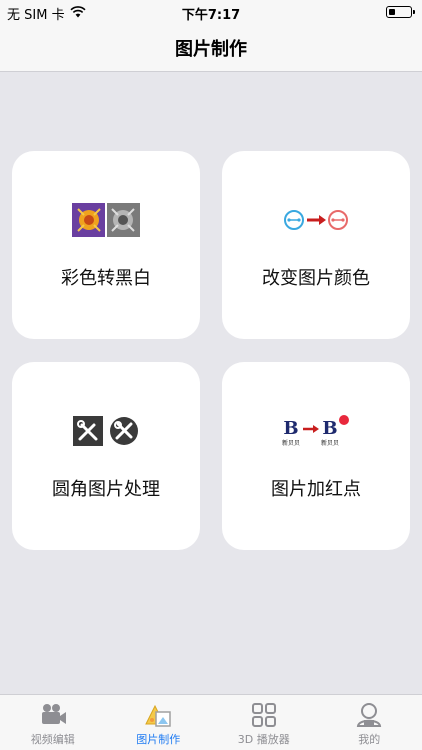 Image resolution: width=422 pixels, height=750 pixels. Describe the element at coordinates (391, 11) in the screenshot. I see `battery-fill` at that location.